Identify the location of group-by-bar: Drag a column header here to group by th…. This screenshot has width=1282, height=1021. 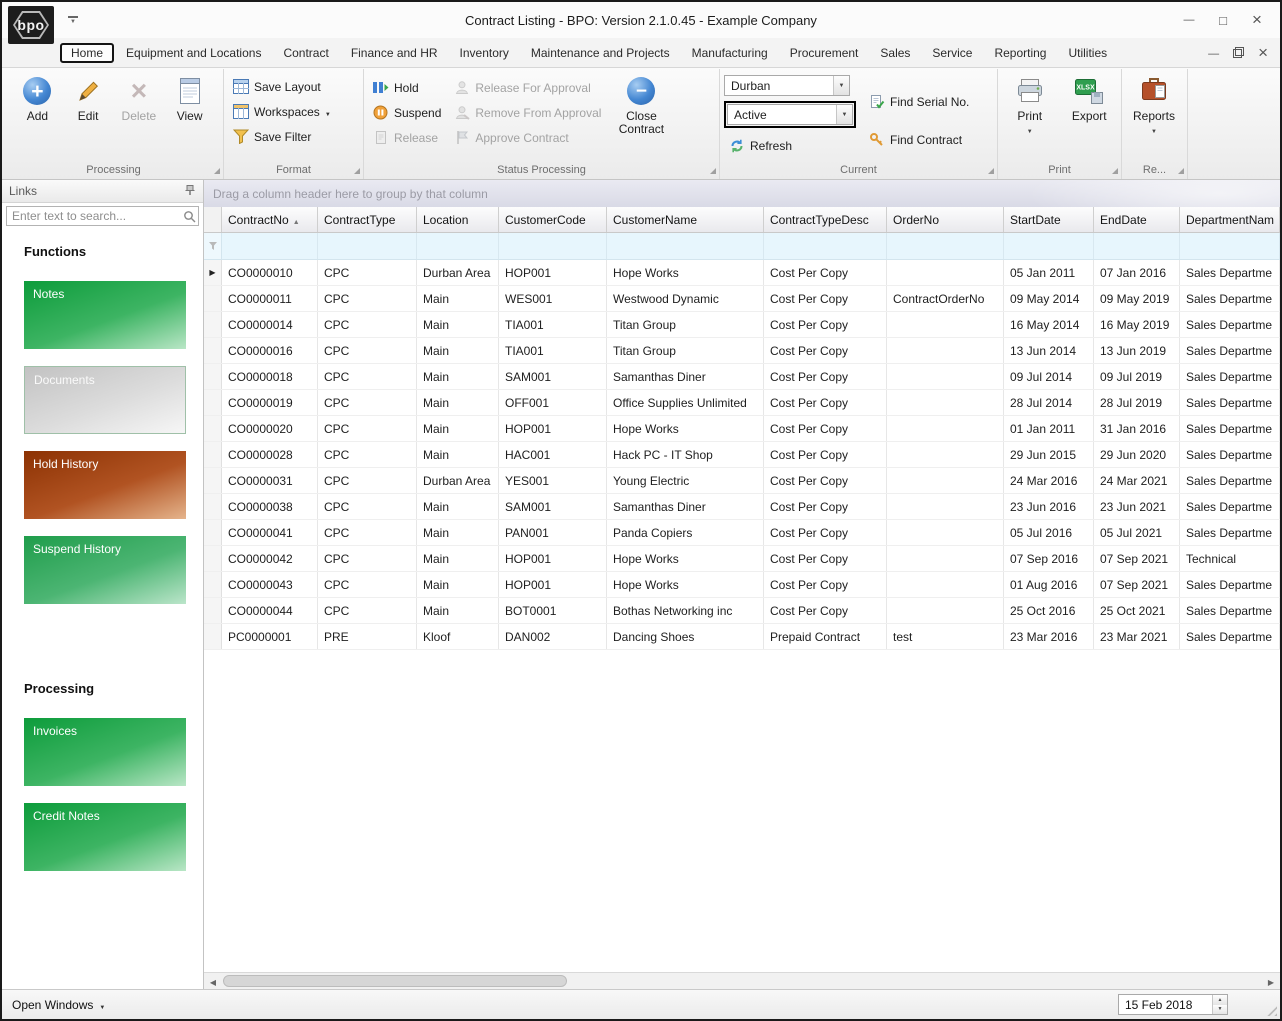
(742, 193).